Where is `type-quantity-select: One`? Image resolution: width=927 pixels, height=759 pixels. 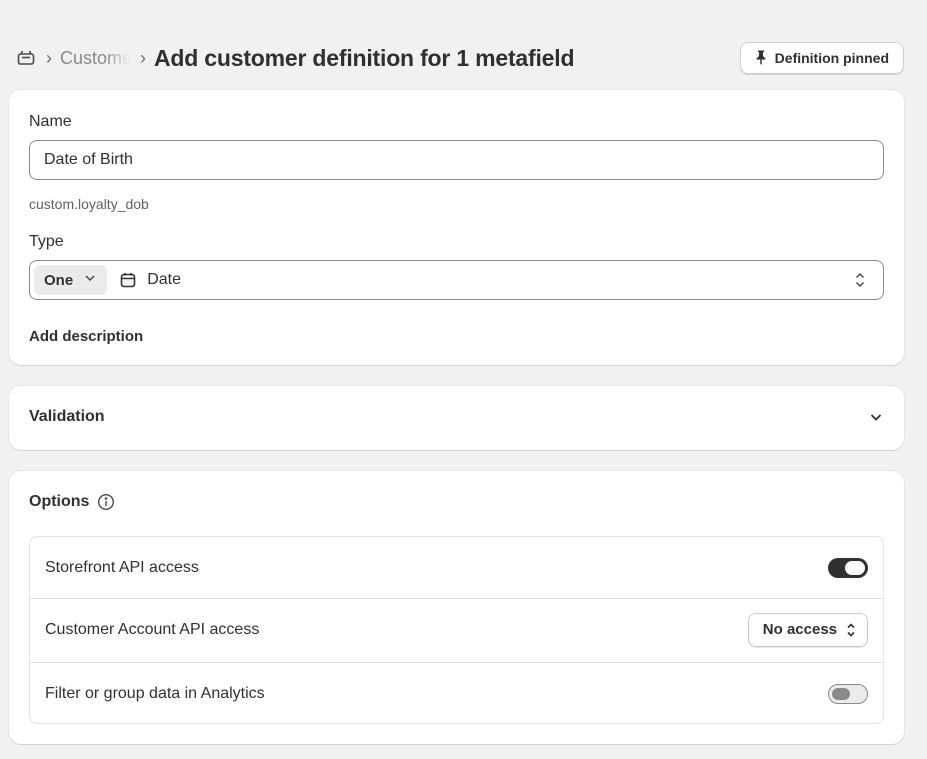 type-quantity-select: One is located at coordinates (71, 280).